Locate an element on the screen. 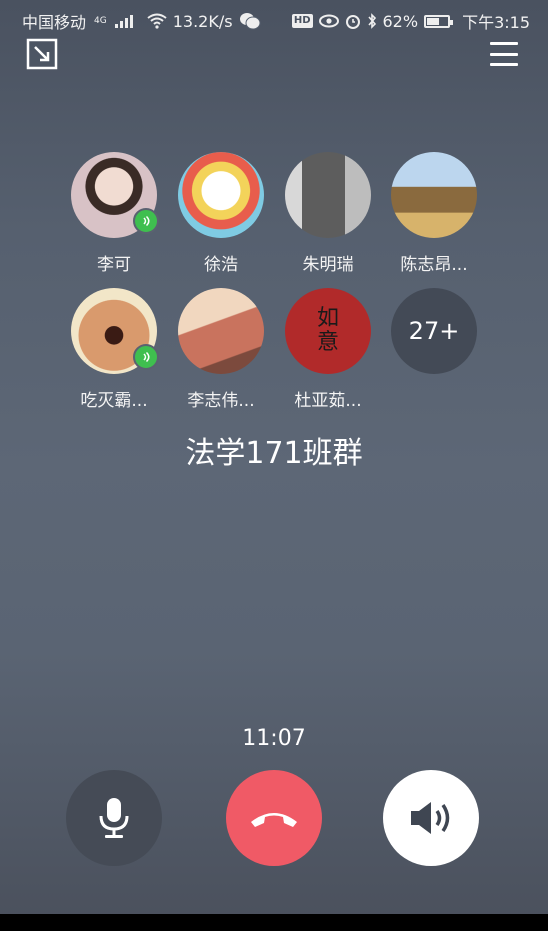  avatar-calligraphy: 如 is located at coordinates (327, 318).